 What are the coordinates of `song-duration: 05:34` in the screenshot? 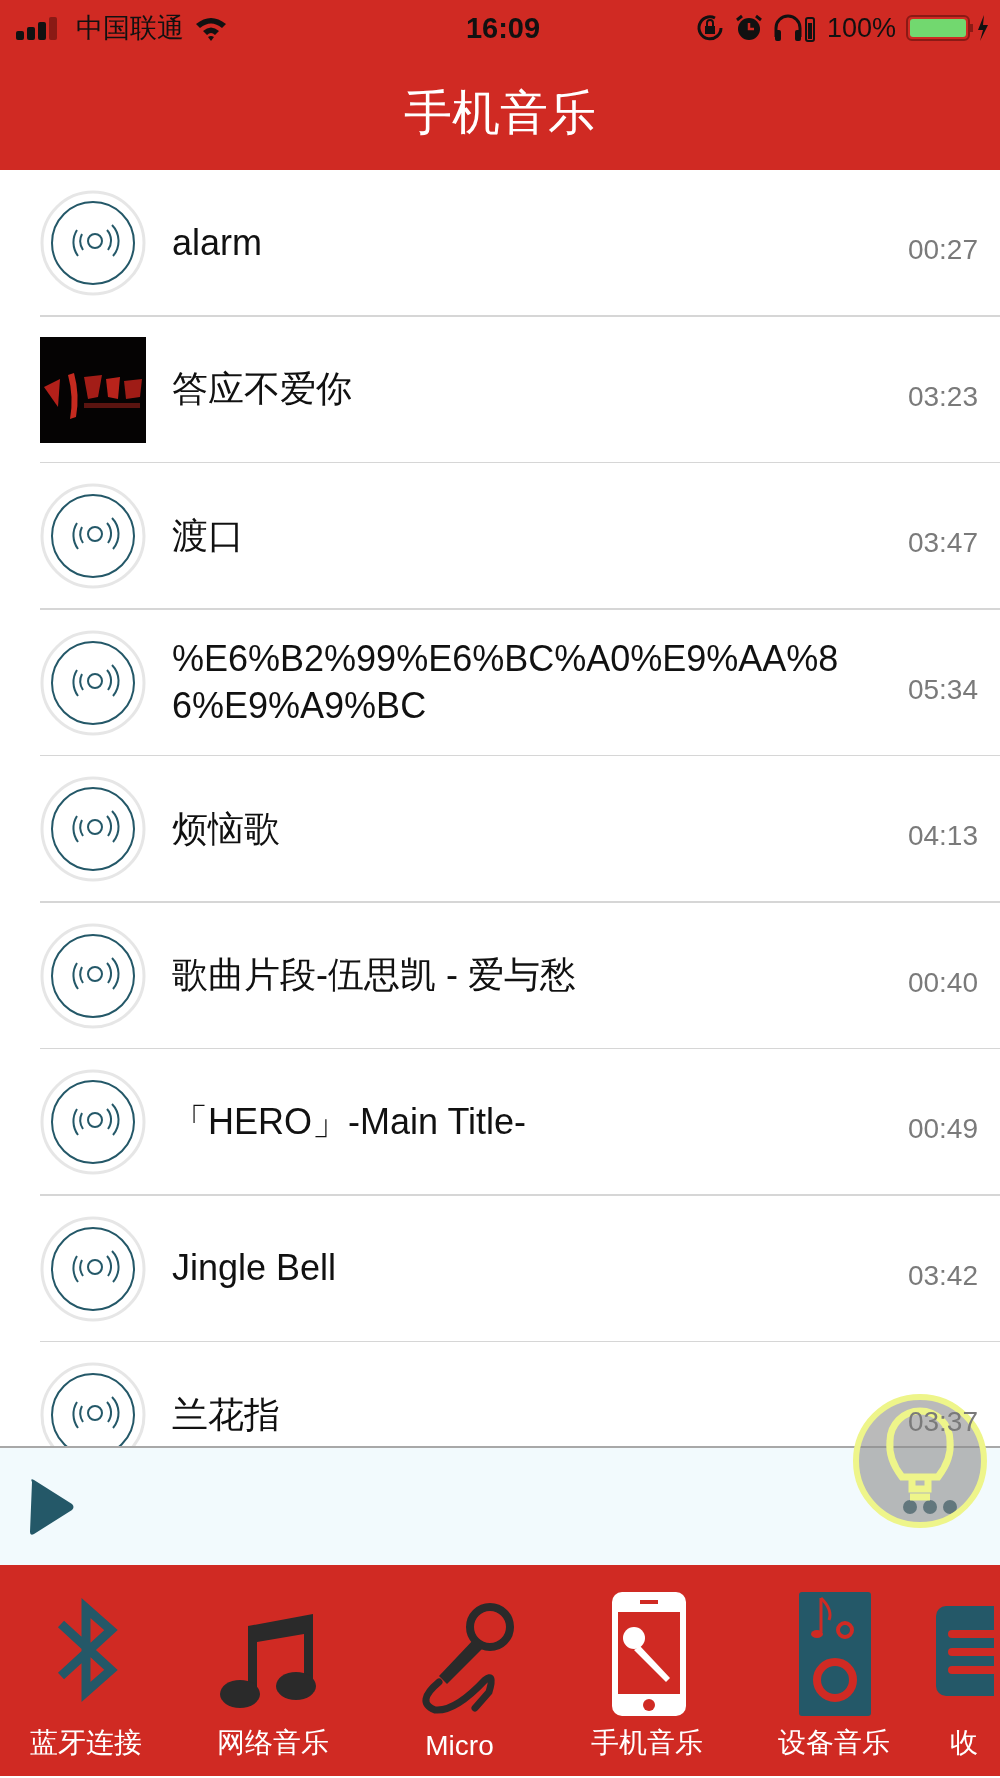 It's located at (942, 689).